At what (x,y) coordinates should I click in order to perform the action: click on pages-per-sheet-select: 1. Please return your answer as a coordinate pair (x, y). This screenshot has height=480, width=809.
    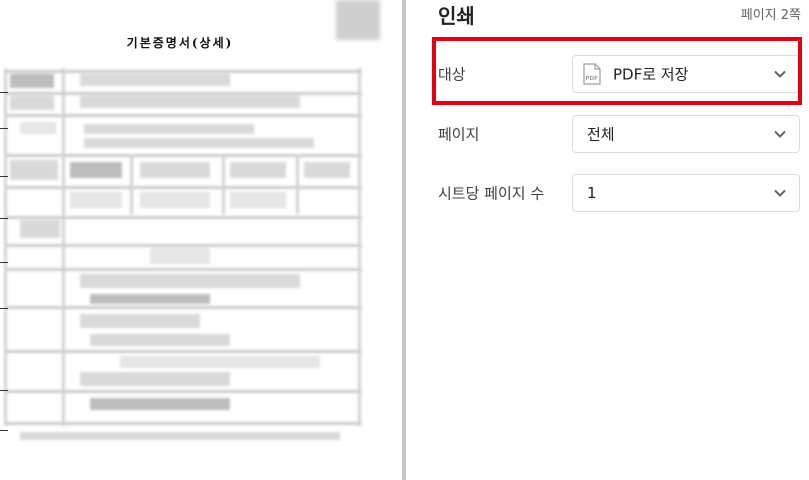
    Looking at the image, I should click on (686, 193).